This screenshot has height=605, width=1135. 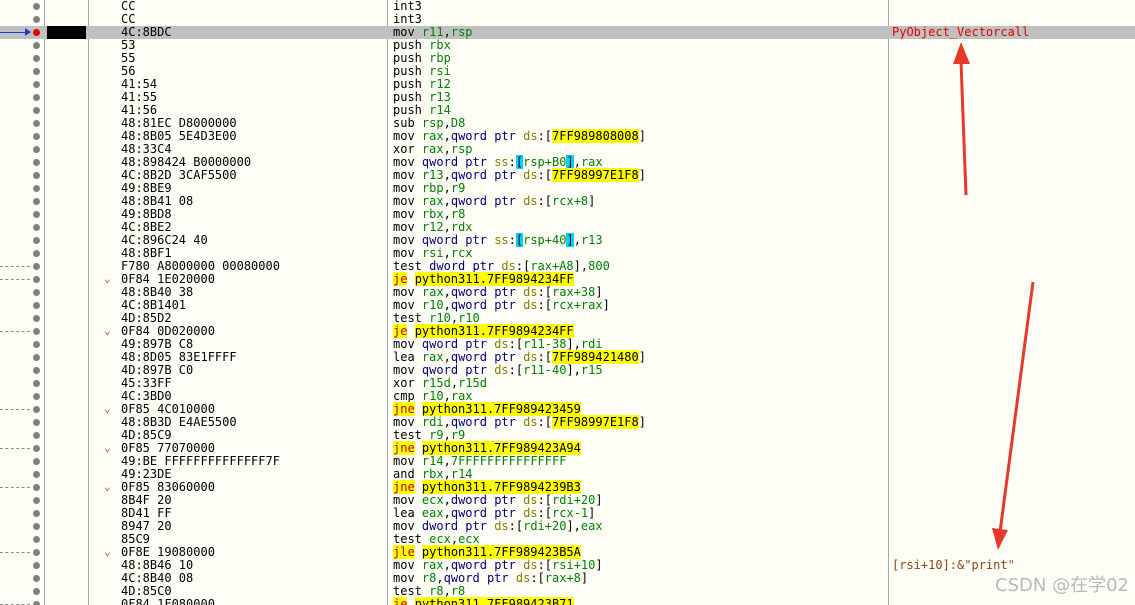 I want to click on mnemonic: int3, so click(x=407, y=19).